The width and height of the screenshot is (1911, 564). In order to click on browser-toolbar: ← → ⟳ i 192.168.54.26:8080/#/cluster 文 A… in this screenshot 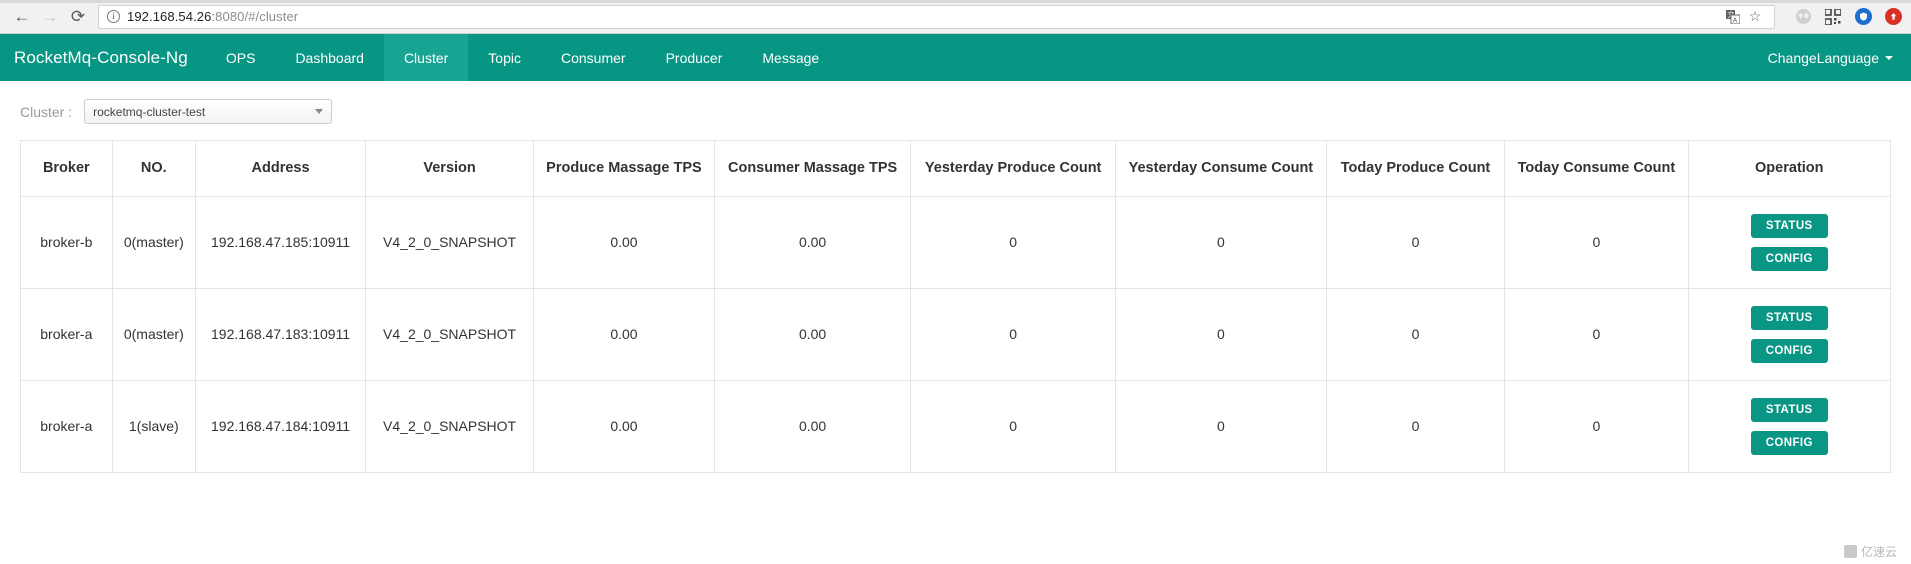, I will do `click(955, 17)`.